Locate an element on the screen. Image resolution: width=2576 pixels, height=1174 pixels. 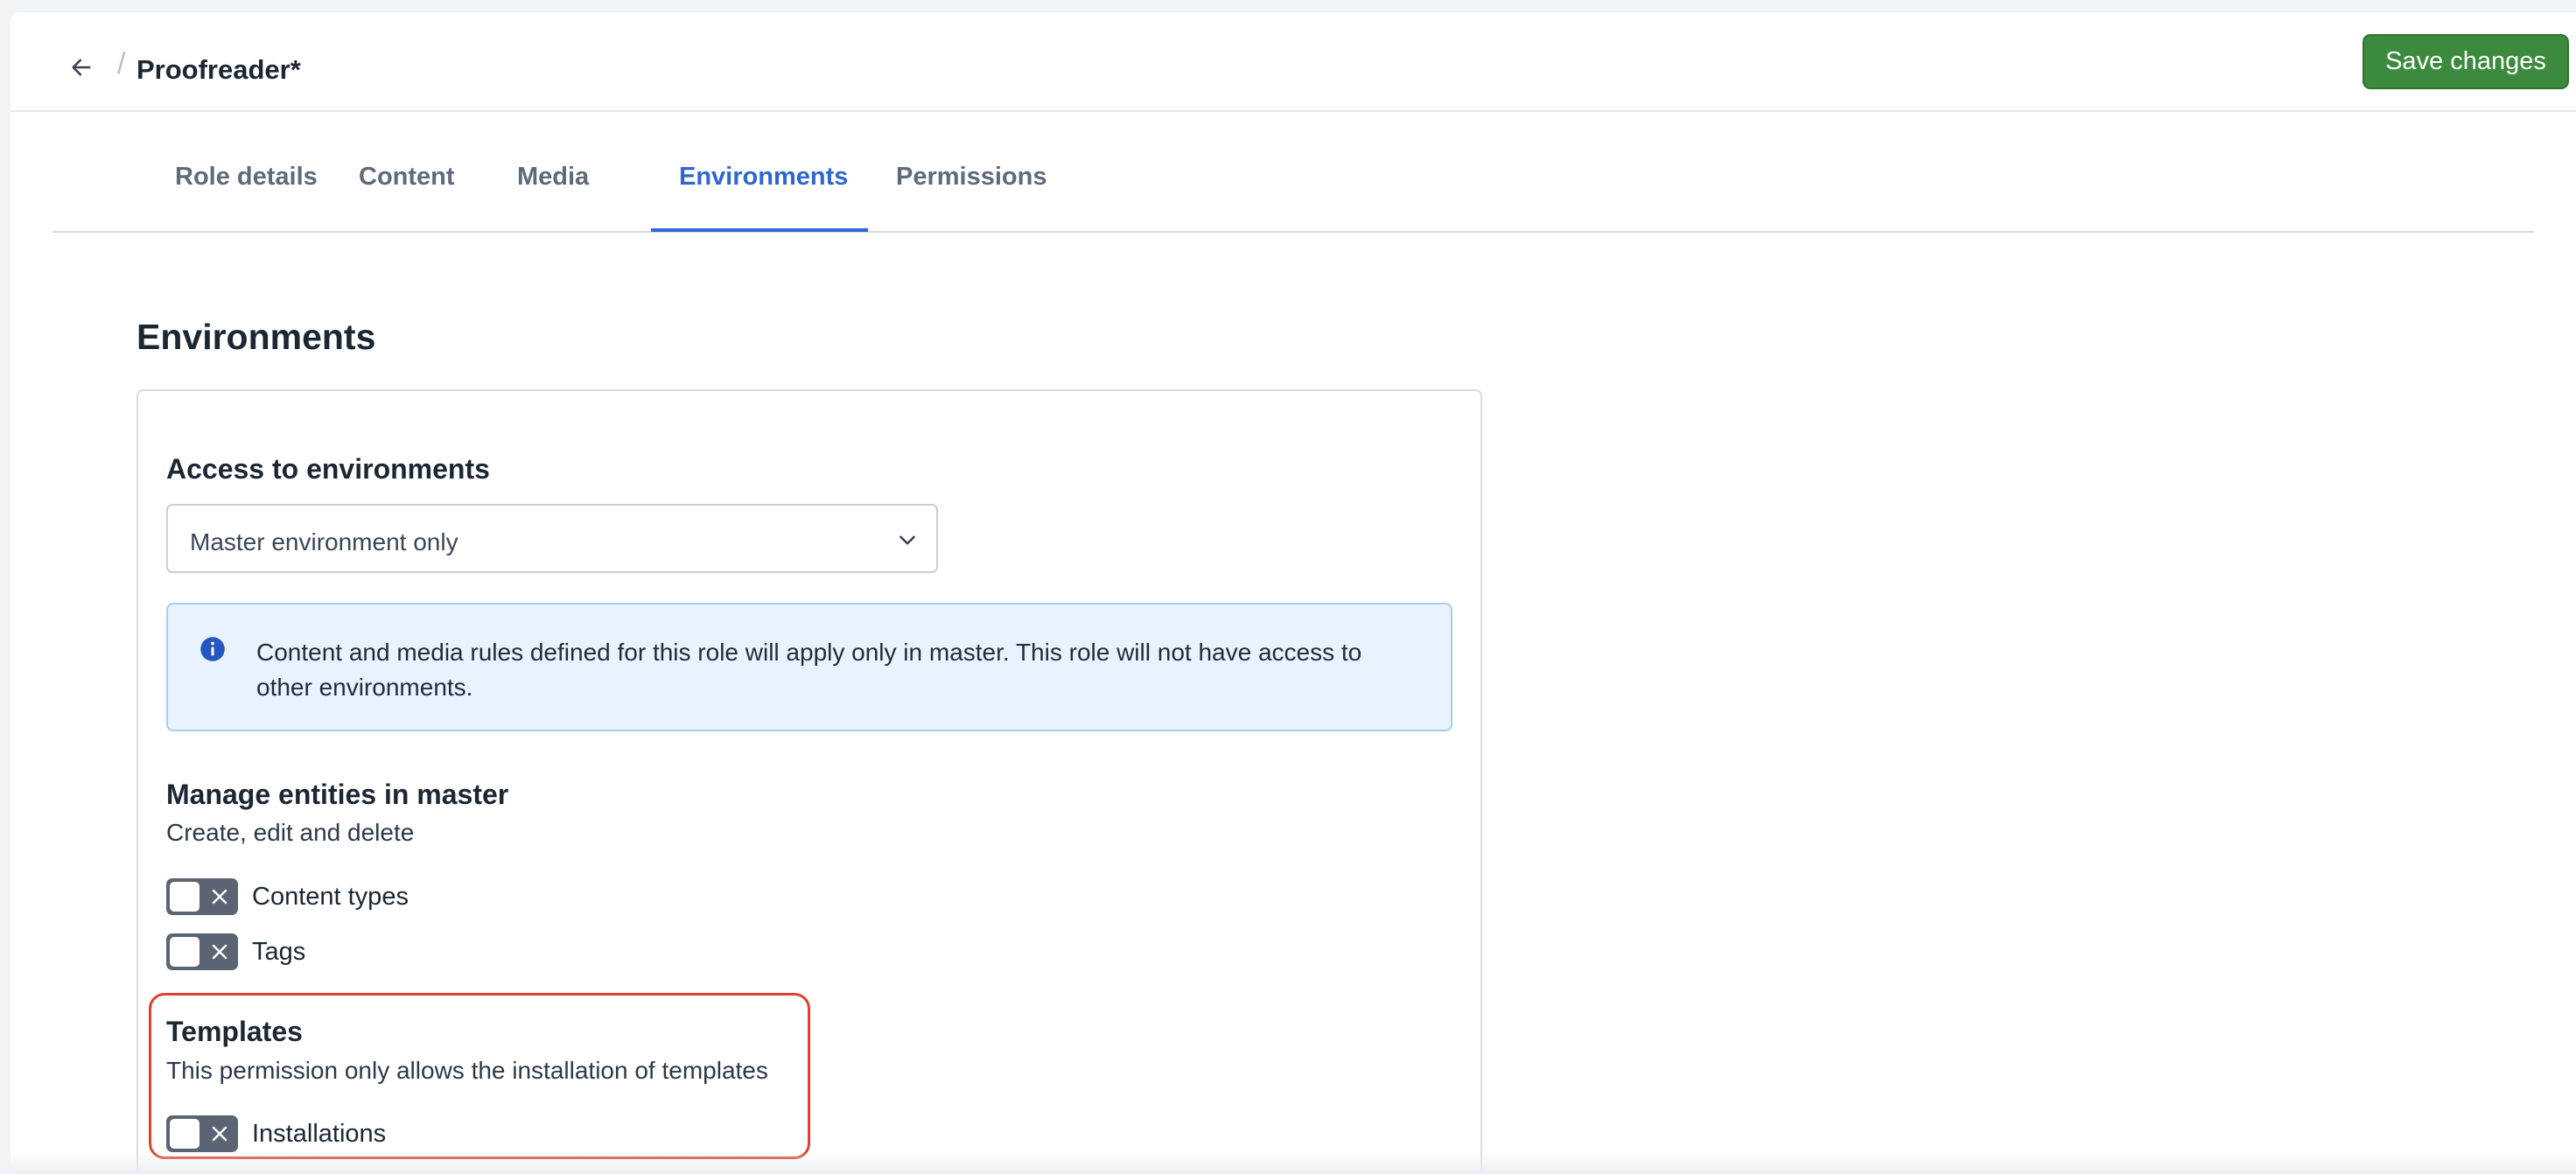
tab-environments: Environments is located at coordinates (763, 177).